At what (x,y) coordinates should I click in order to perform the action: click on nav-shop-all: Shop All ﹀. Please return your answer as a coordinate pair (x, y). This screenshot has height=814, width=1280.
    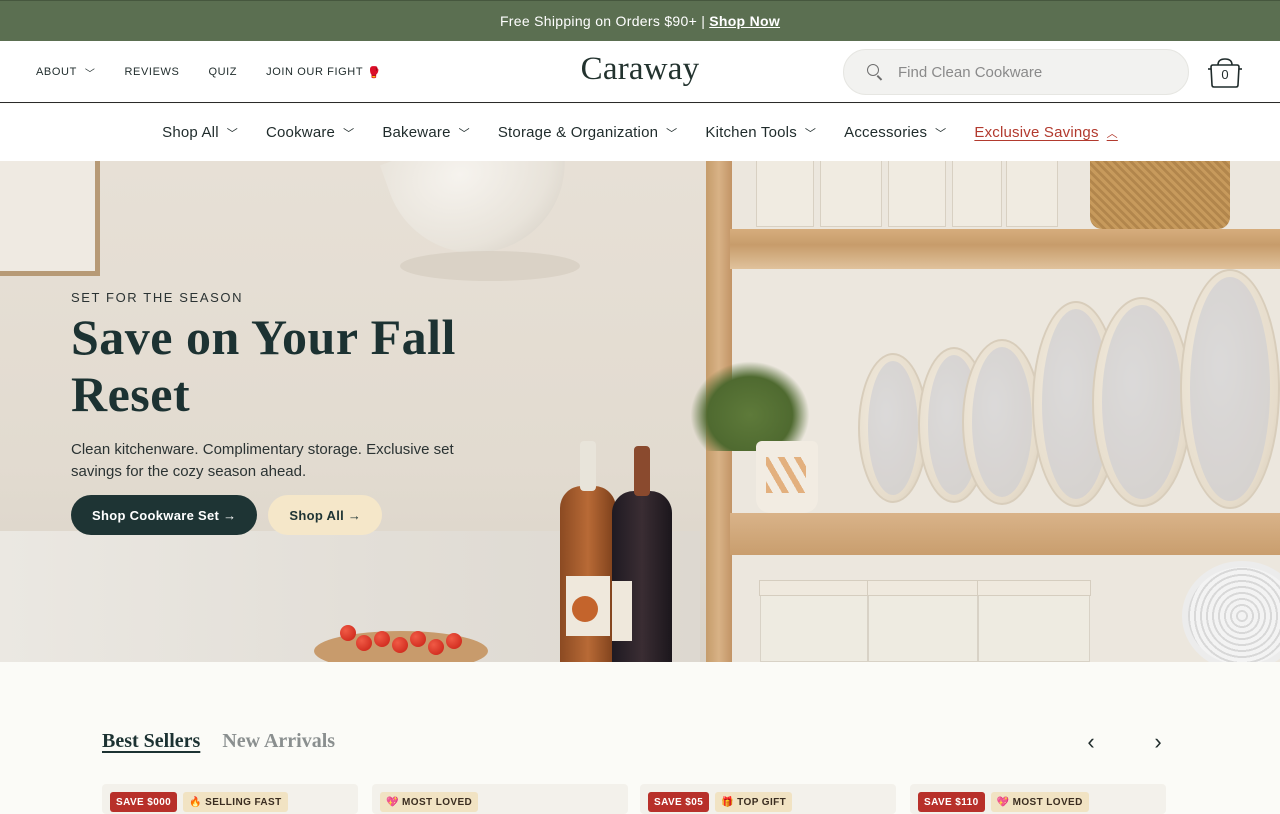
    Looking at the image, I should click on (200, 132).